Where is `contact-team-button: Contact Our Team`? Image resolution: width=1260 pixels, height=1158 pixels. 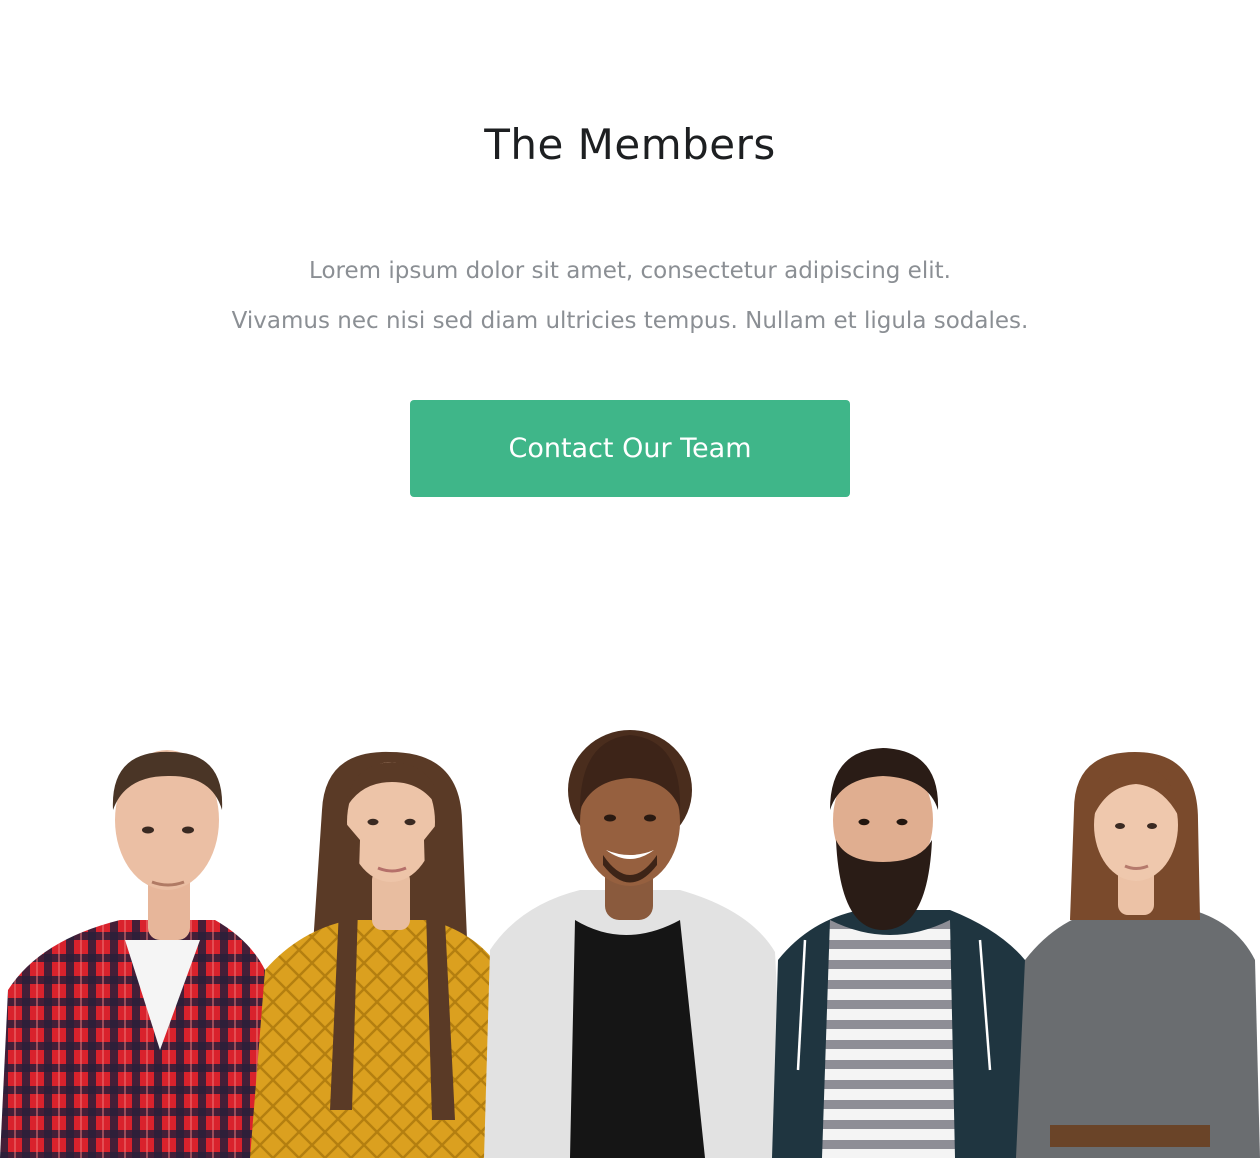
contact-team-button: Contact Our Team is located at coordinates (630, 448).